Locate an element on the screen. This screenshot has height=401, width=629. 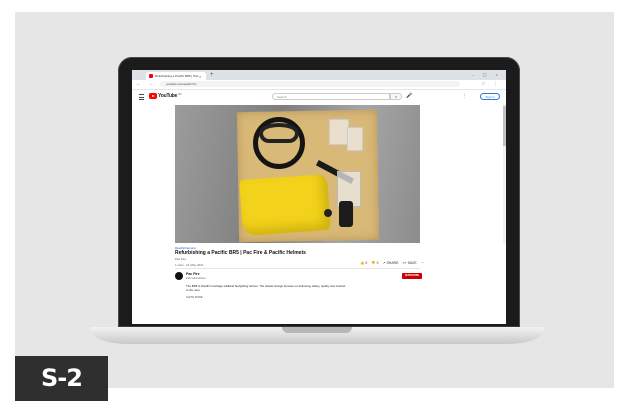
youtube-logo: YouTube NZ is located at coordinates (165, 96).